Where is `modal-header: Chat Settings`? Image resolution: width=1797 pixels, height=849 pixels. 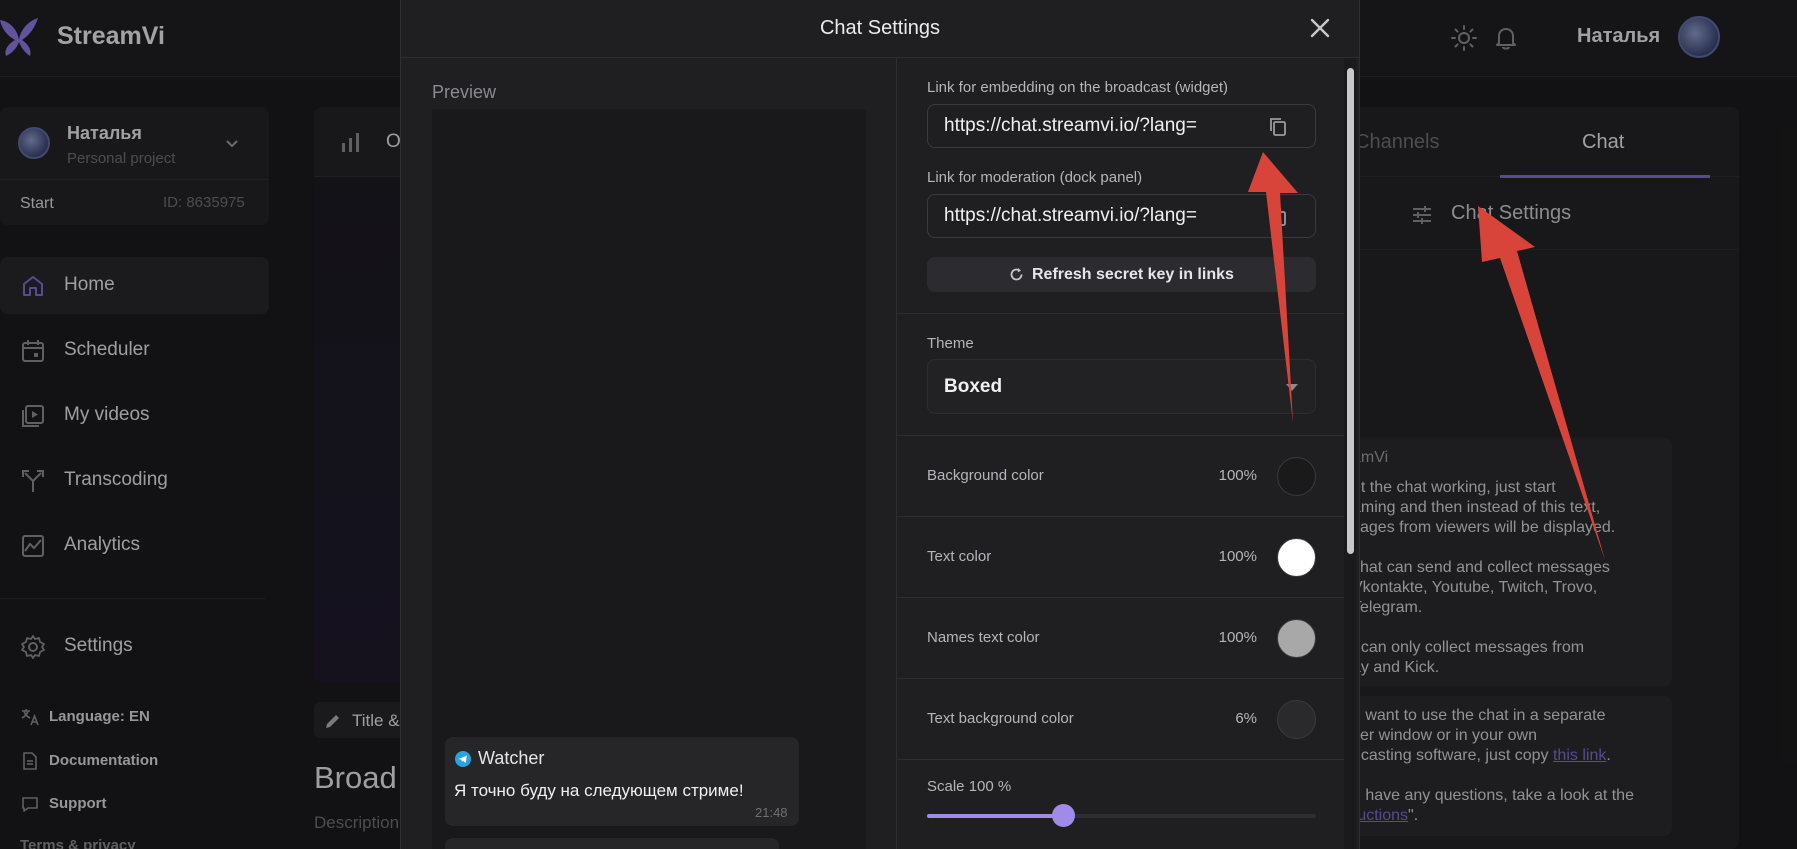
modal-header: Chat Settings is located at coordinates (880, 29).